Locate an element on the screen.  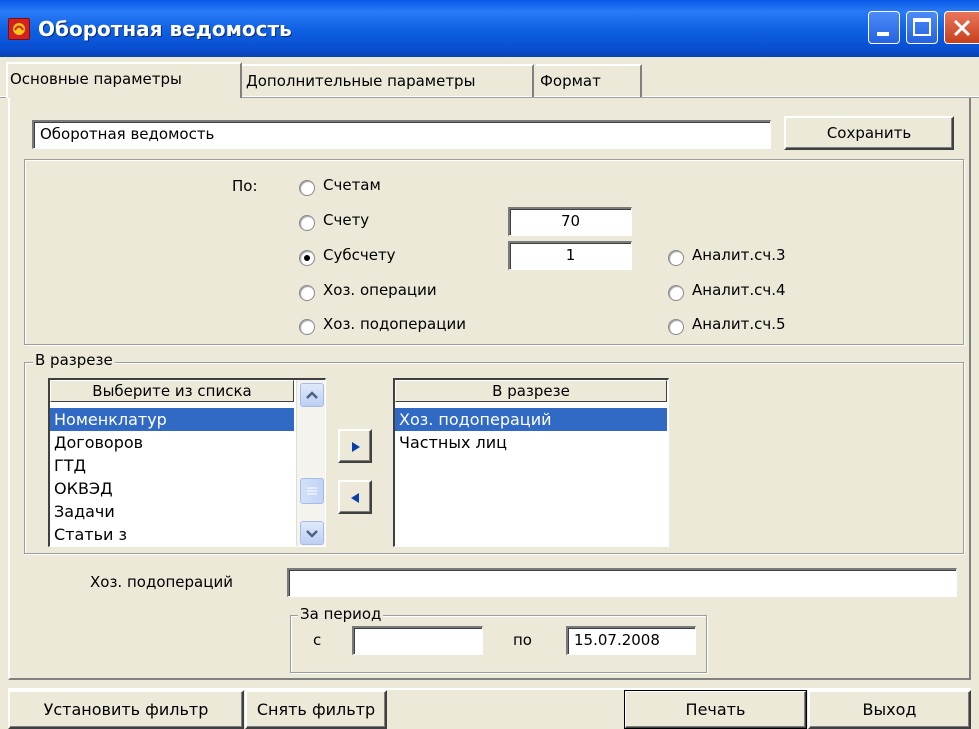
radio-analytic-3-label: Аналит.сч.3 is located at coordinates (739, 255).